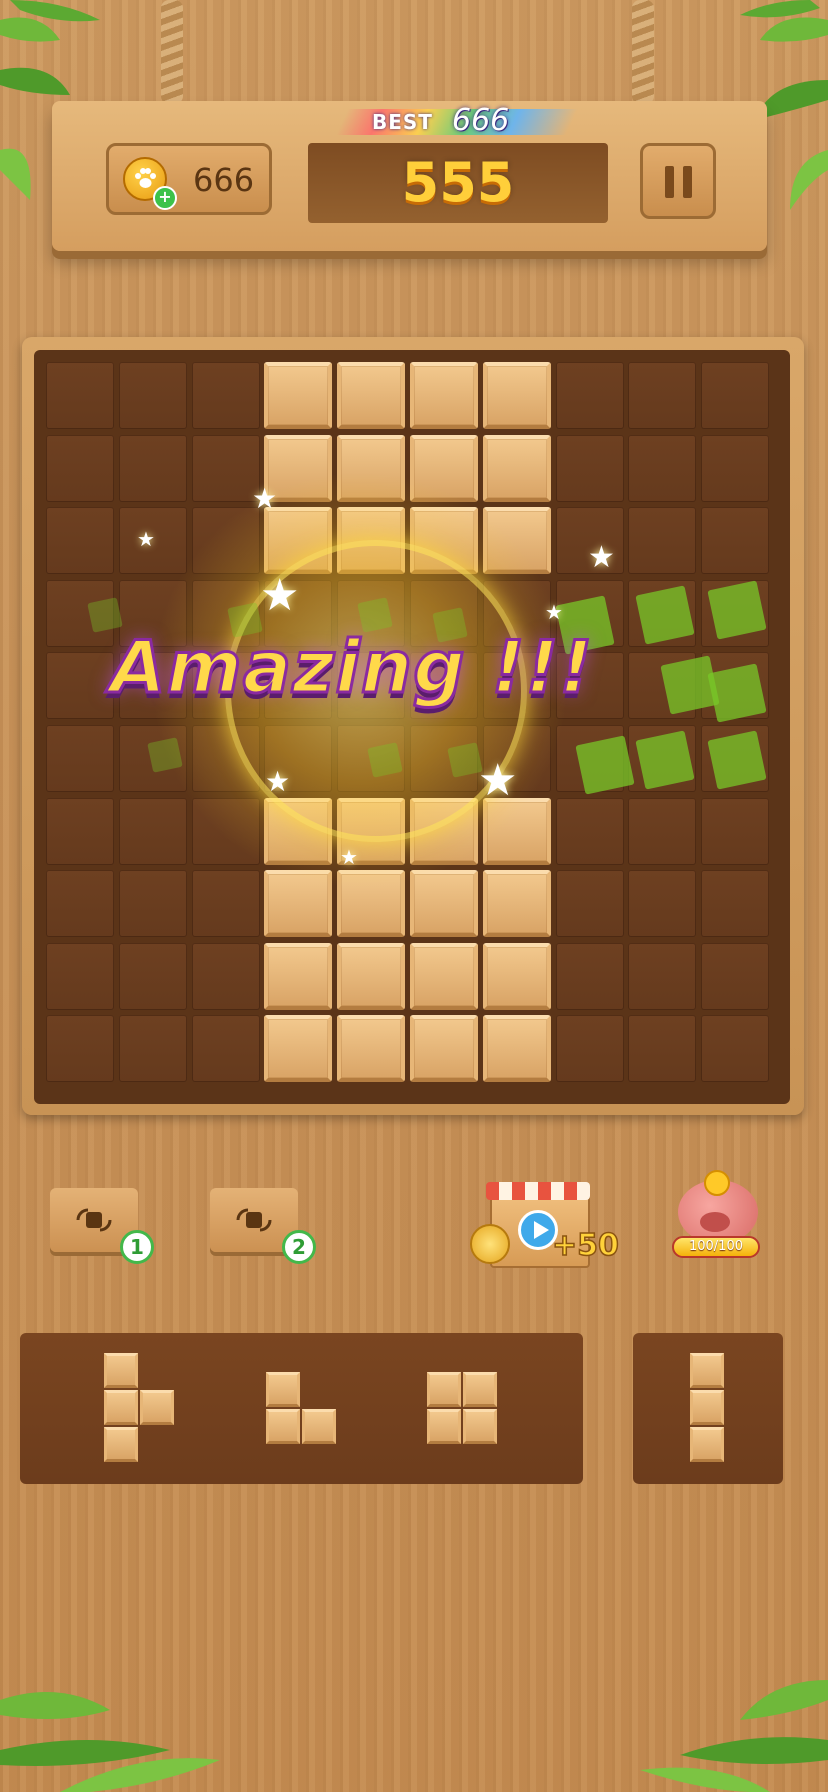 Image resolution: width=828 pixels, height=1792 pixels. Describe the element at coordinates (110, 1742) in the screenshot. I see `bamboo-leaves-bottom-left` at that location.